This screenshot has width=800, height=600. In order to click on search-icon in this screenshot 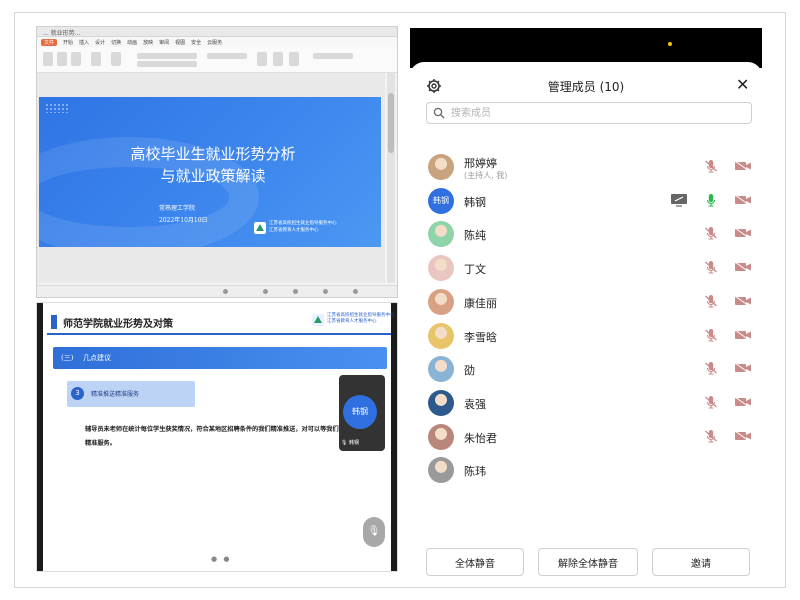, I will do `click(439, 113)`.